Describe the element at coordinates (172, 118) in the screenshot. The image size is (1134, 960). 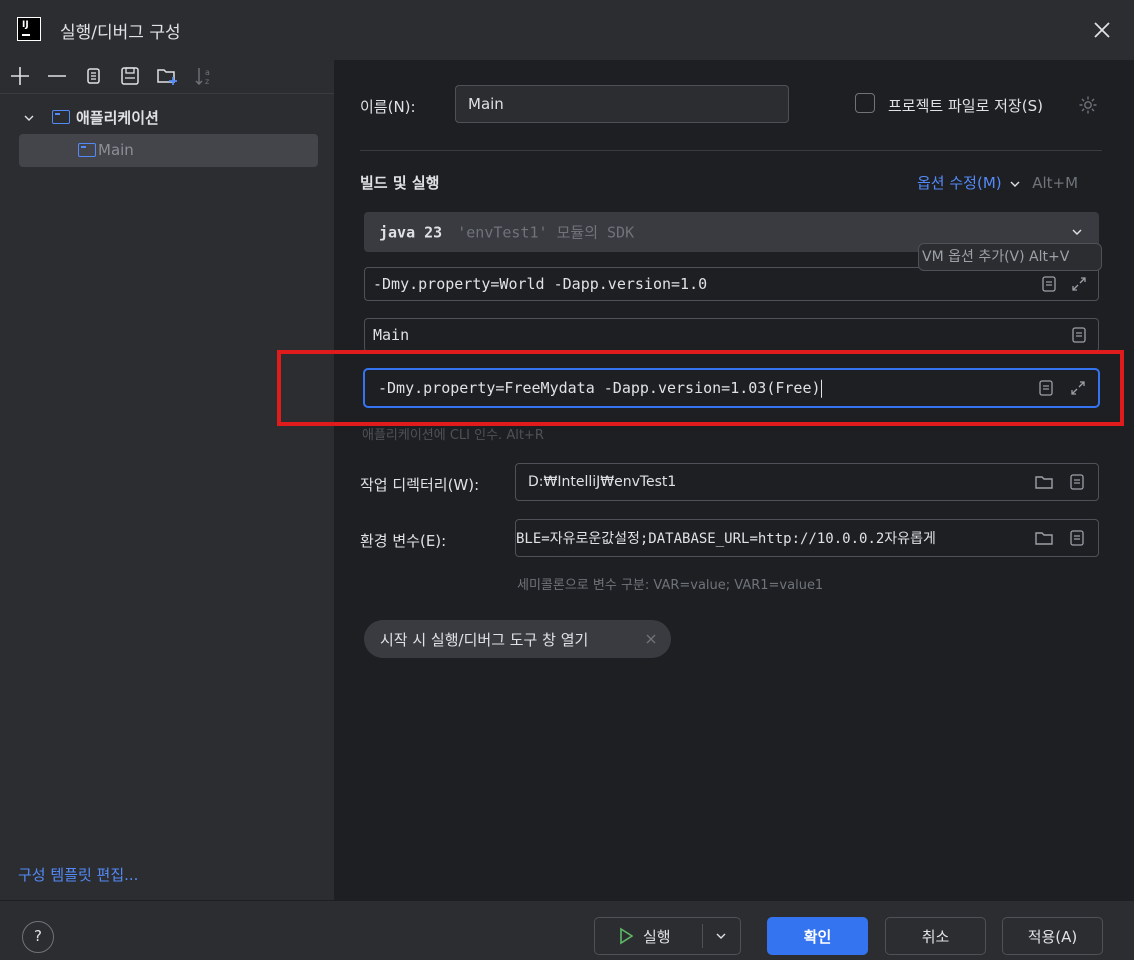
I see `tree-group-application: 애플리케이션` at that location.